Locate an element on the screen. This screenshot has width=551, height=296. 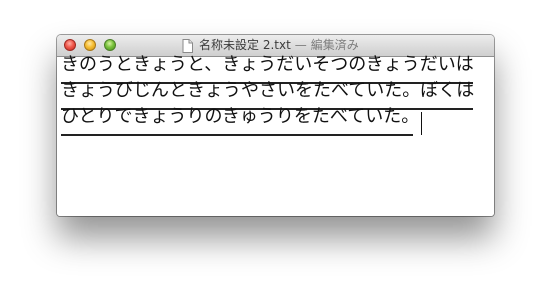
close-button is located at coordinates (70, 45).